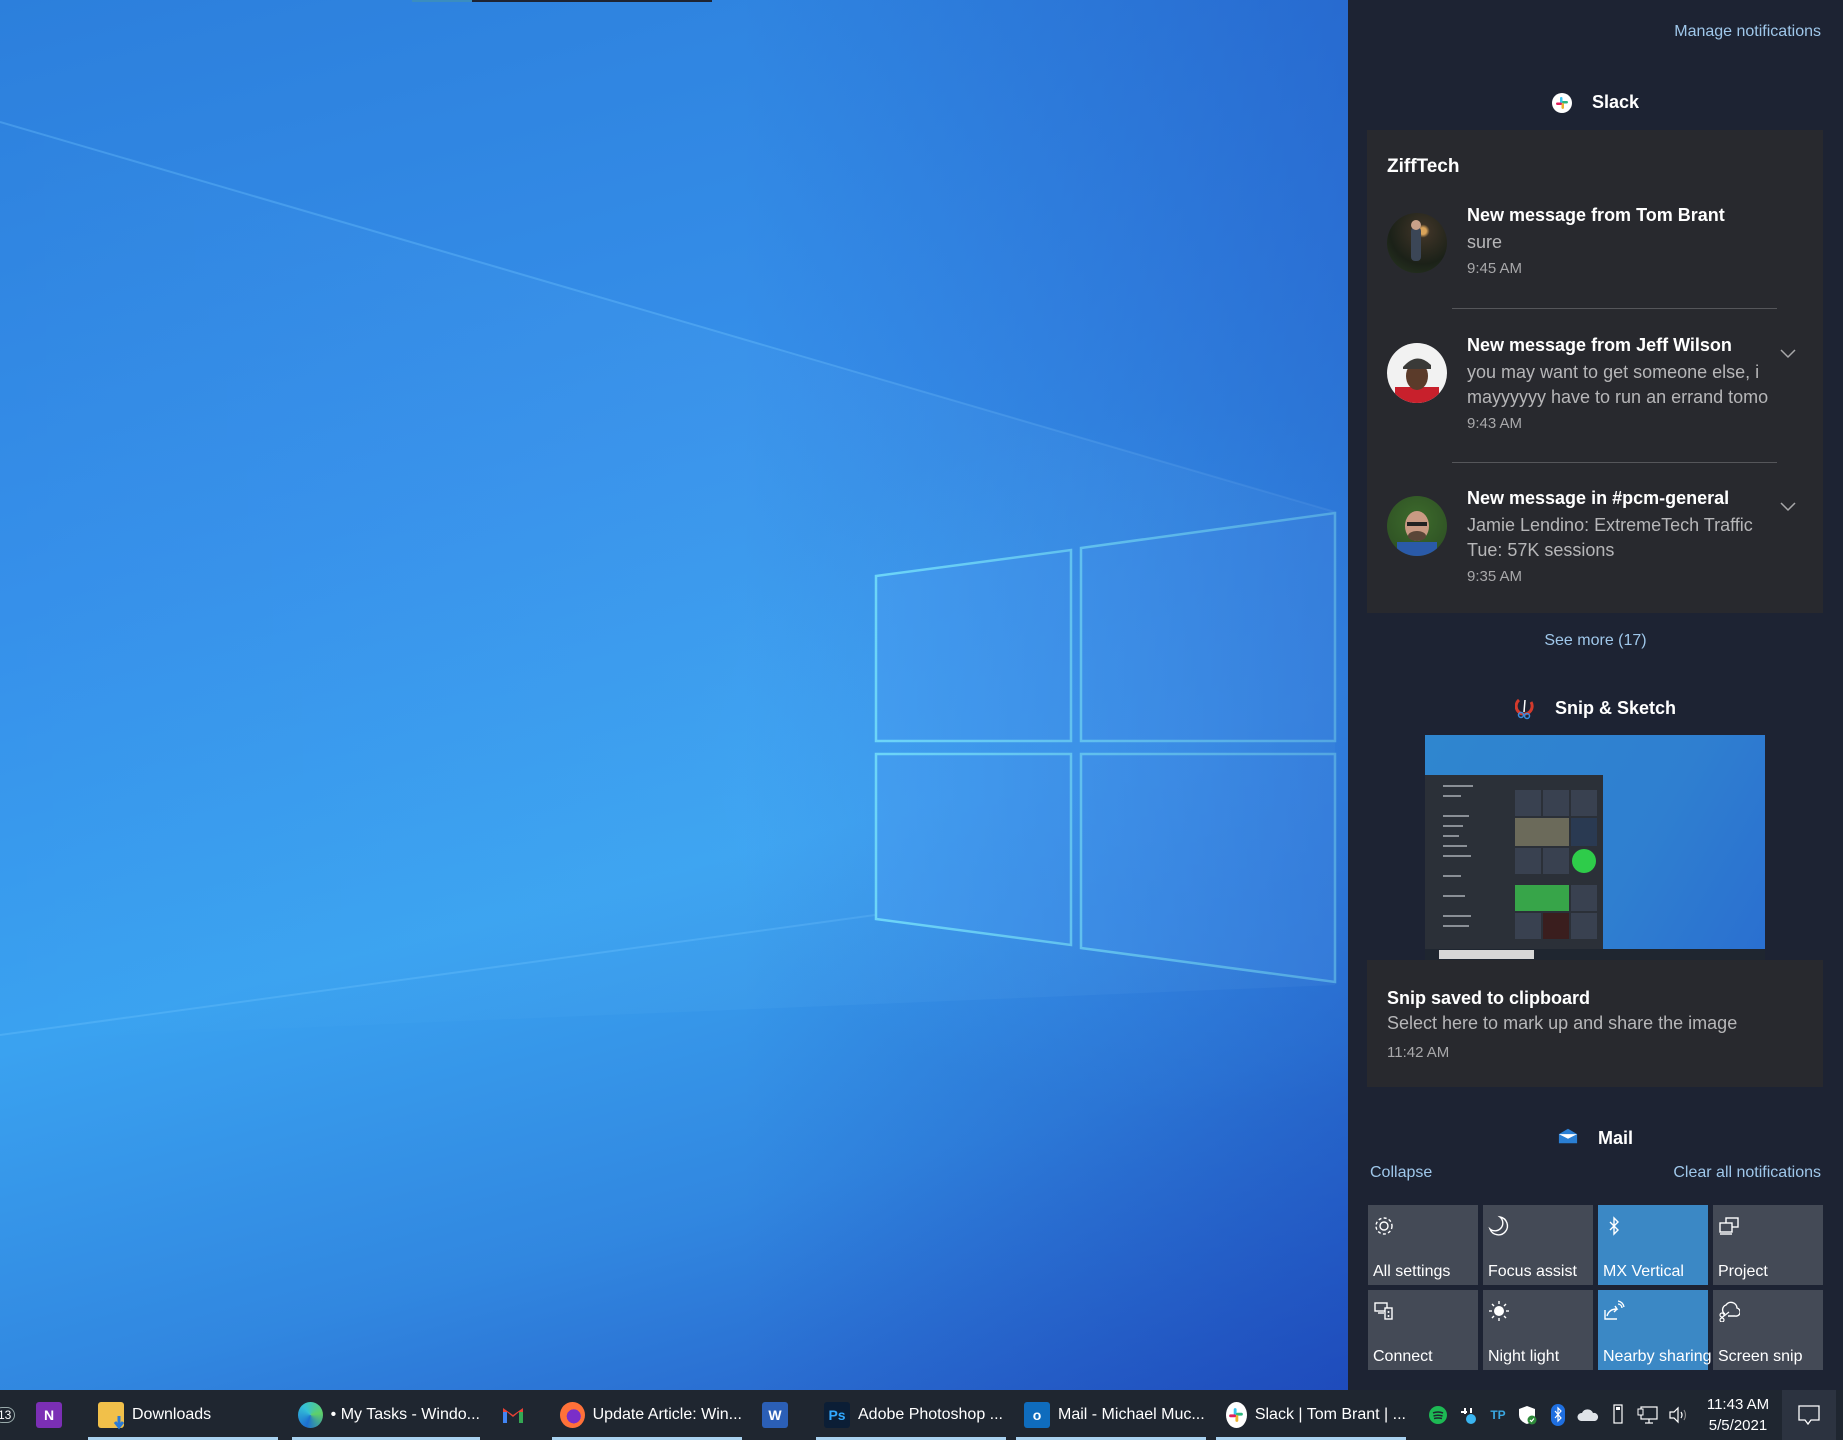  I want to click on notification-icon, so click(1809, 1415).